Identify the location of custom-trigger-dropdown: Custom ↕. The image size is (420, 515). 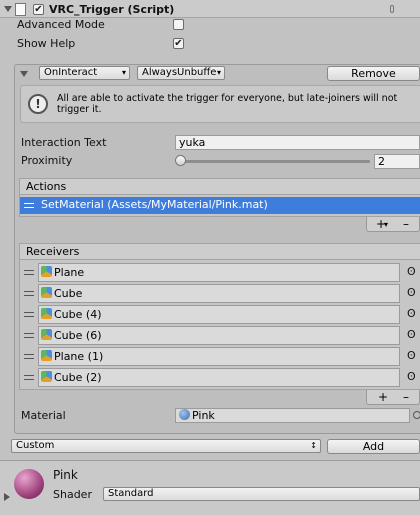
(166, 446).